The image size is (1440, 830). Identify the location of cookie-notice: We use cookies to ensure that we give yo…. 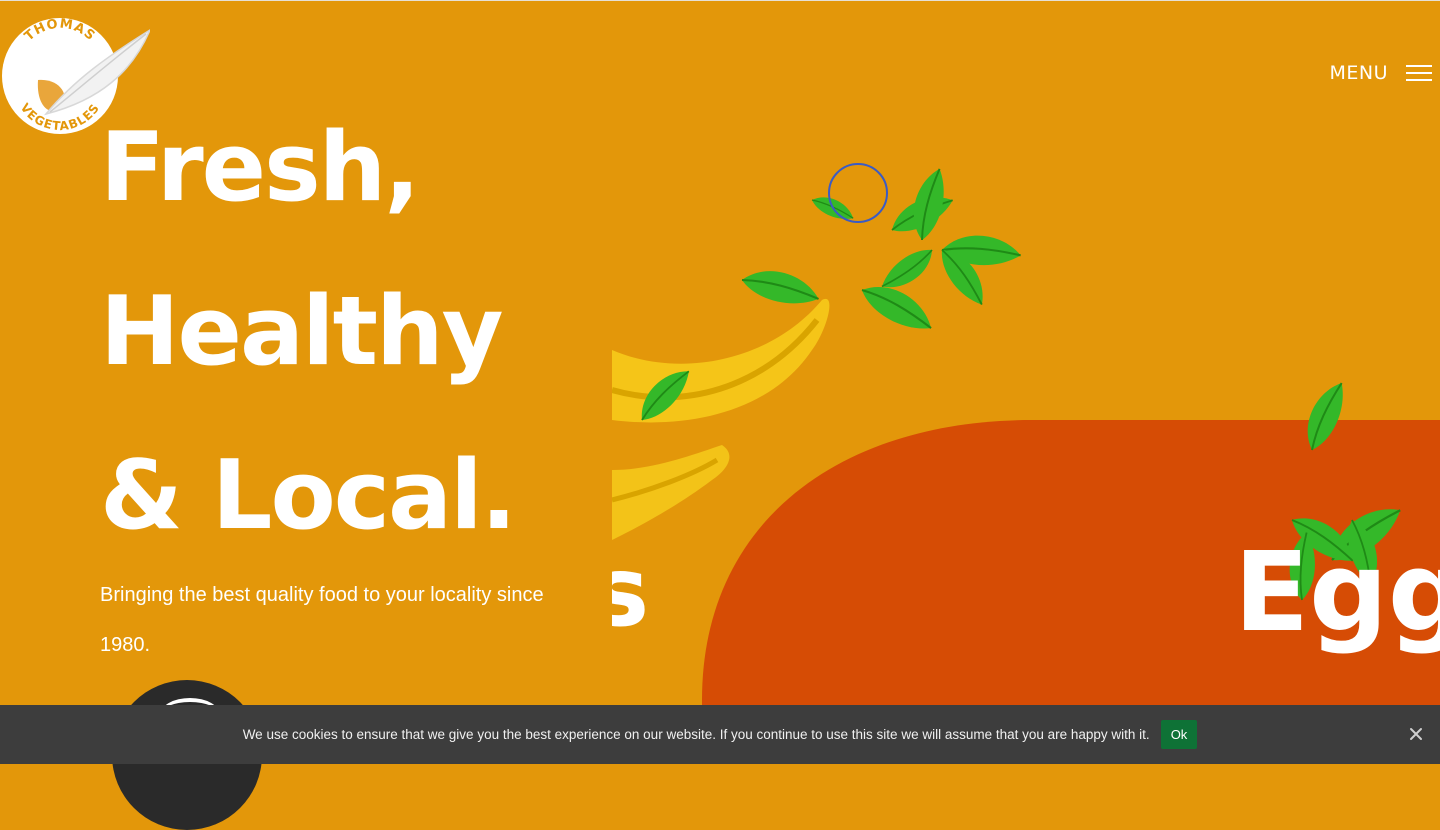
(720, 734).